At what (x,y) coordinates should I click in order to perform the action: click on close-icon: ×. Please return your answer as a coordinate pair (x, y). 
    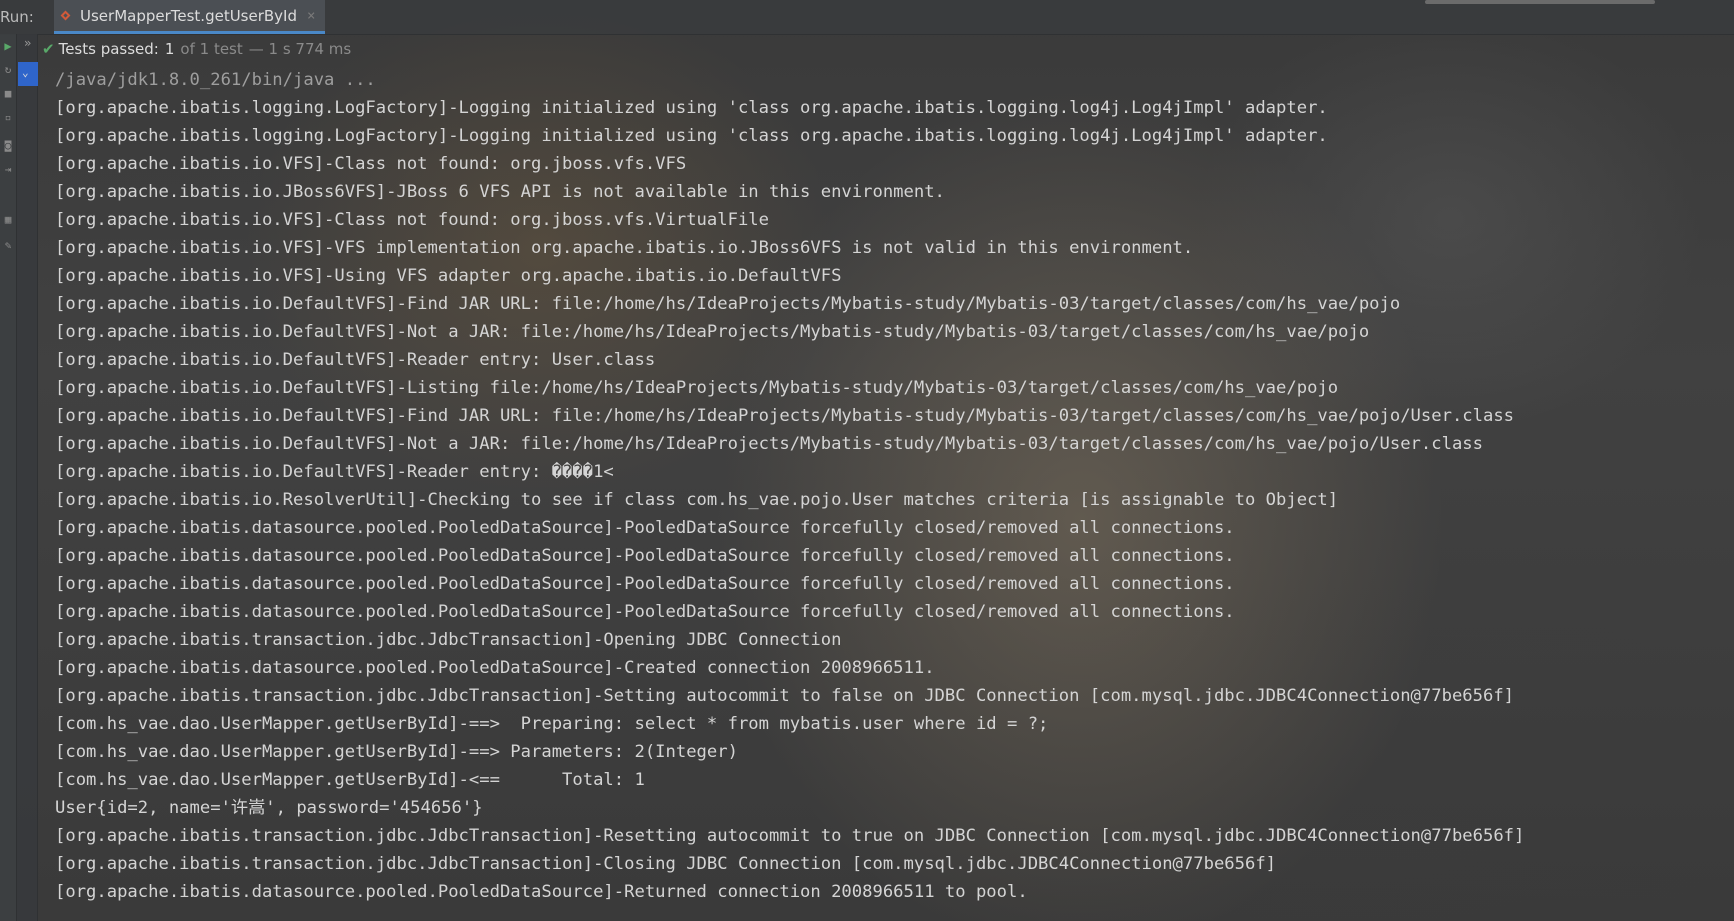
    Looking at the image, I should click on (311, 16).